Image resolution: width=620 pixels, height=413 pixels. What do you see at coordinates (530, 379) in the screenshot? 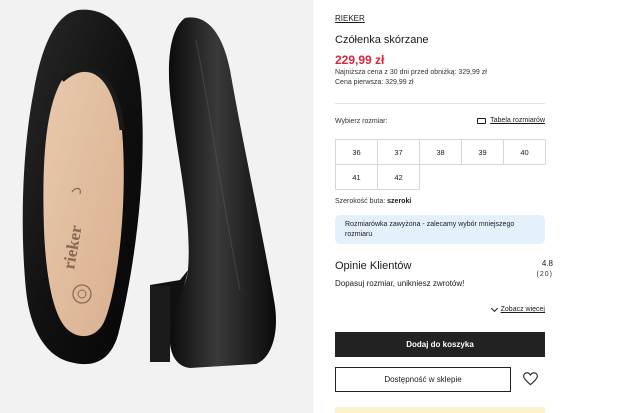
I see `heart-icon` at bounding box center [530, 379].